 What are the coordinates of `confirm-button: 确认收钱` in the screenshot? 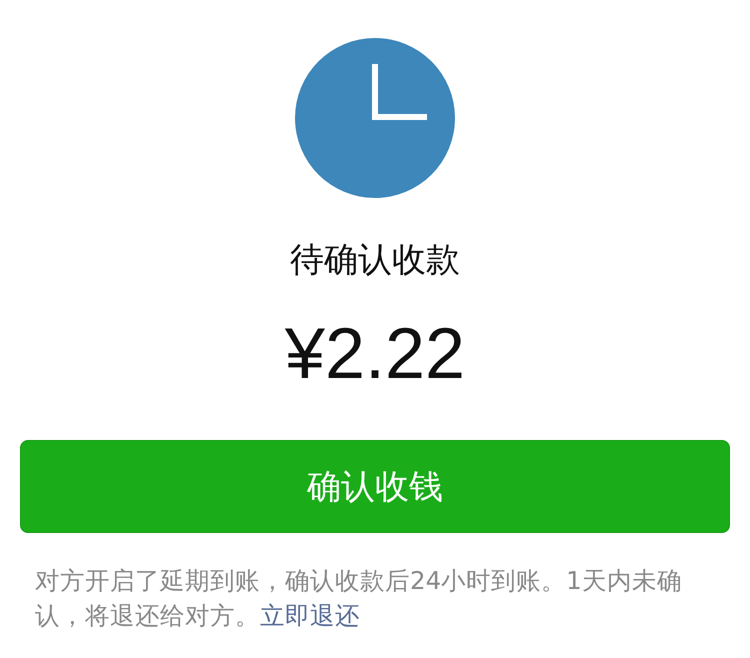 It's located at (375, 486).